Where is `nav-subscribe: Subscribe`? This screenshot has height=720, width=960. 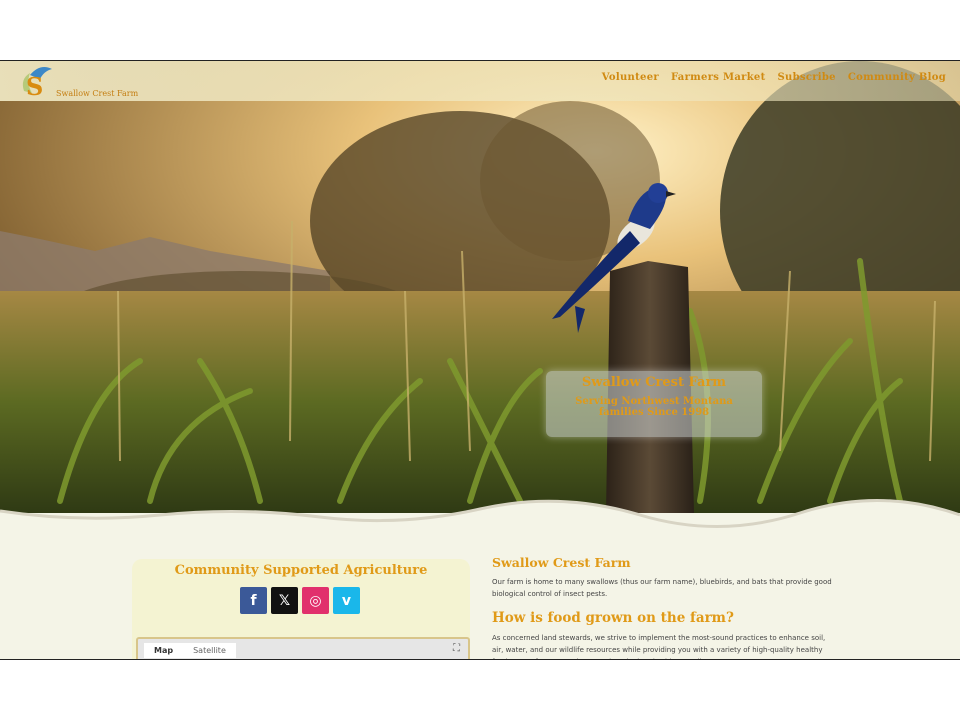
nav-subscribe: Subscribe is located at coordinates (807, 77).